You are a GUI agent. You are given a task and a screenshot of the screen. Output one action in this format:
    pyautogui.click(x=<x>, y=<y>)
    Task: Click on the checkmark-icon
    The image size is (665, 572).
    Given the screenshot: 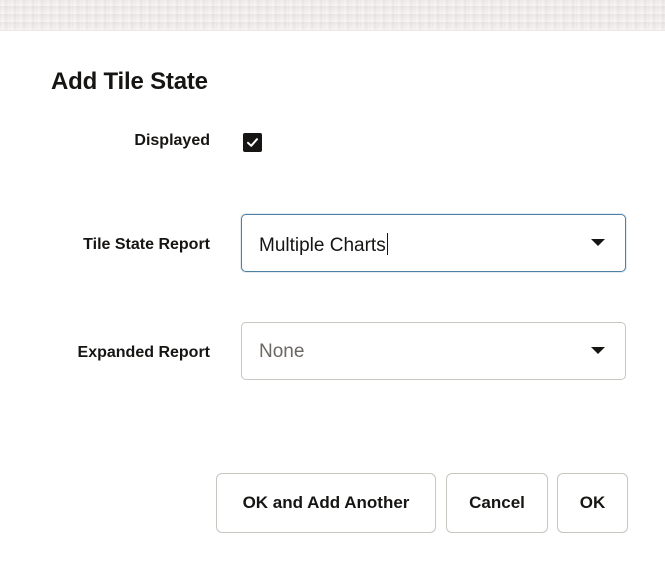 What is the action you would take?
    pyautogui.click(x=252, y=142)
    